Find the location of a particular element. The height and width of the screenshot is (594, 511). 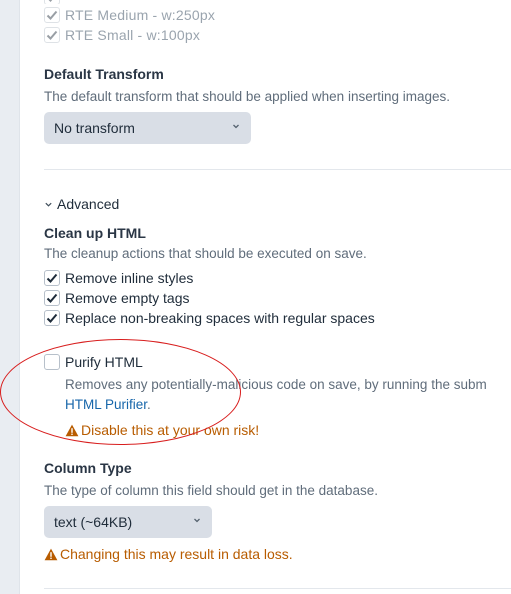

advanced-toggle-label: Advanced is located at coordinates (88, 204).